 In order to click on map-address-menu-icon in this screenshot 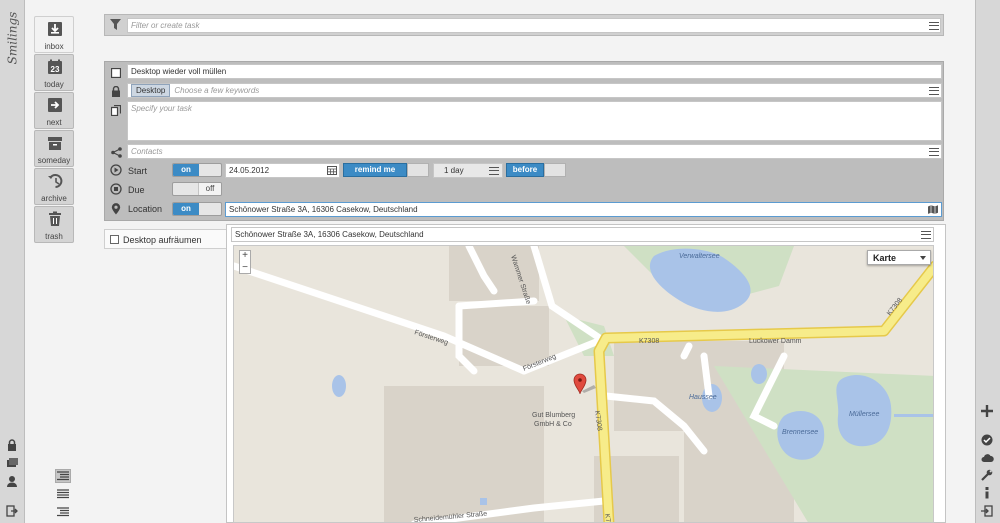, I will do `click(926, 235)`.